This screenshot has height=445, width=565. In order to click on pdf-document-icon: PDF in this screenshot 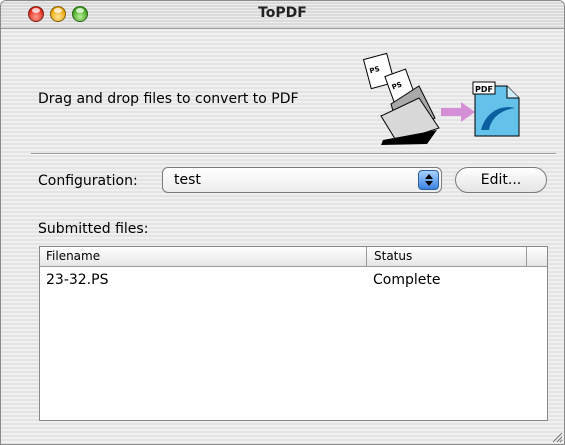, I will do `click(496, 109)`.